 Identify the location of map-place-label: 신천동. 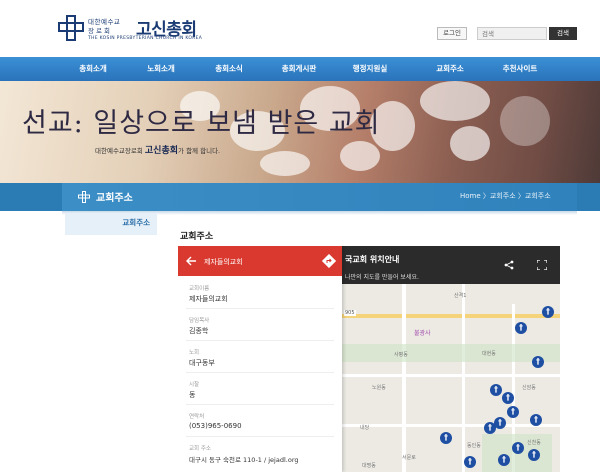
(534, 443).